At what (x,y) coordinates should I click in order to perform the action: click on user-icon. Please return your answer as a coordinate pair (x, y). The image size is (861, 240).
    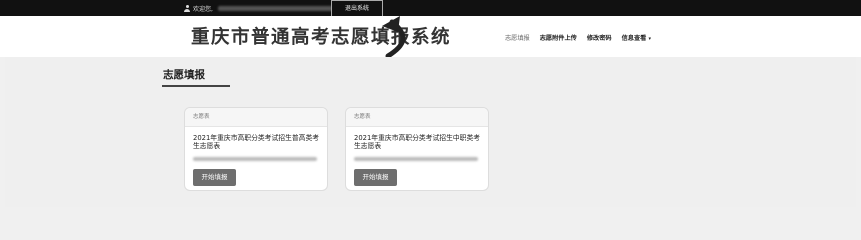
    Looking at the image, I should click on (187, 8).